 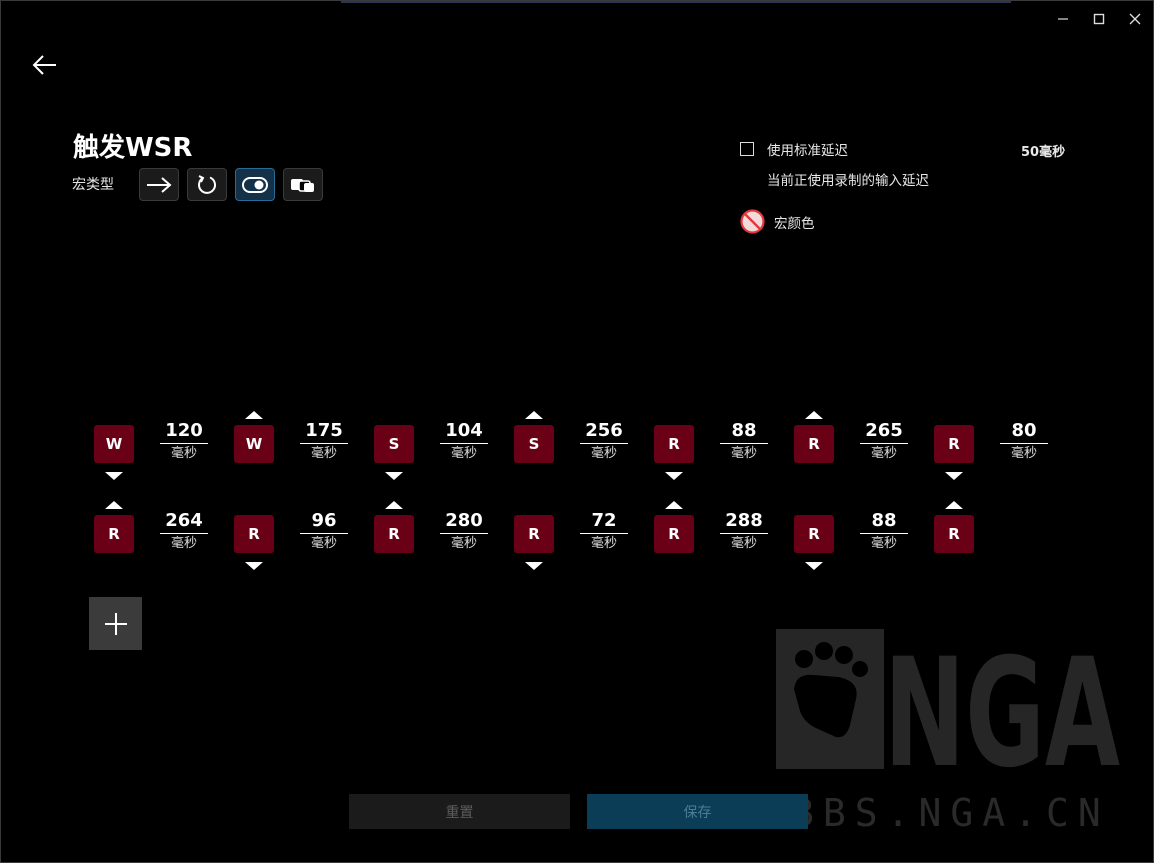 I want to click on macro-type-no-repeat-button, so click(x=159, y=184).